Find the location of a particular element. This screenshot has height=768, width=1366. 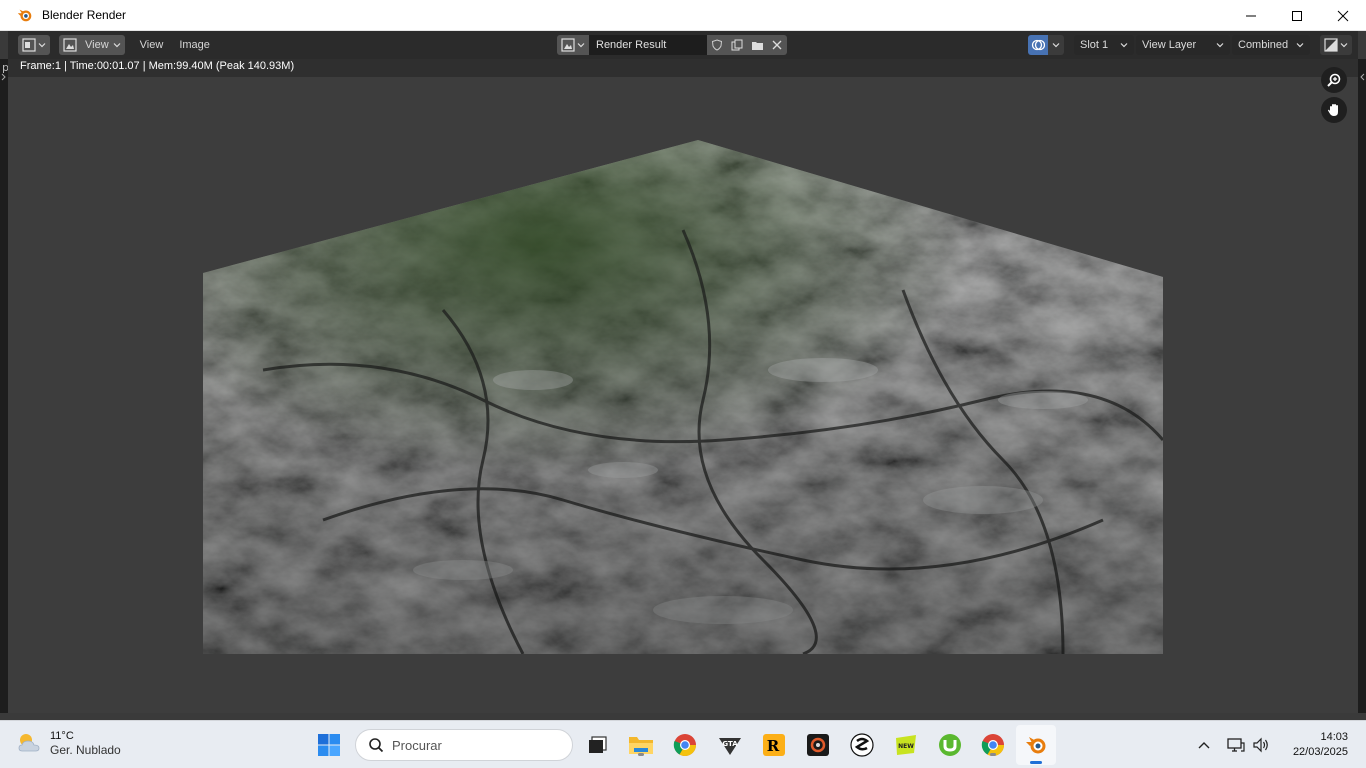

blender-icon is located at coordinates (1036, 745).